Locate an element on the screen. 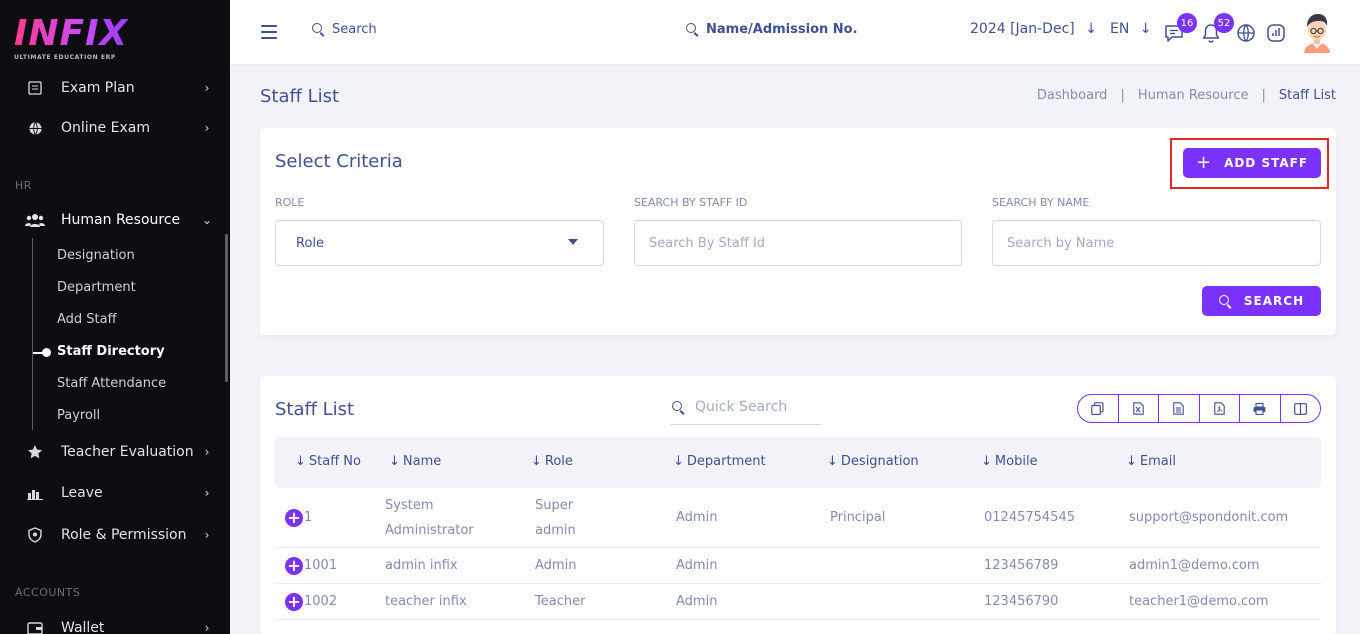 This screenshot has width=1360, height=634. search-button: SEARCH is located at coordinates (1261, 301).